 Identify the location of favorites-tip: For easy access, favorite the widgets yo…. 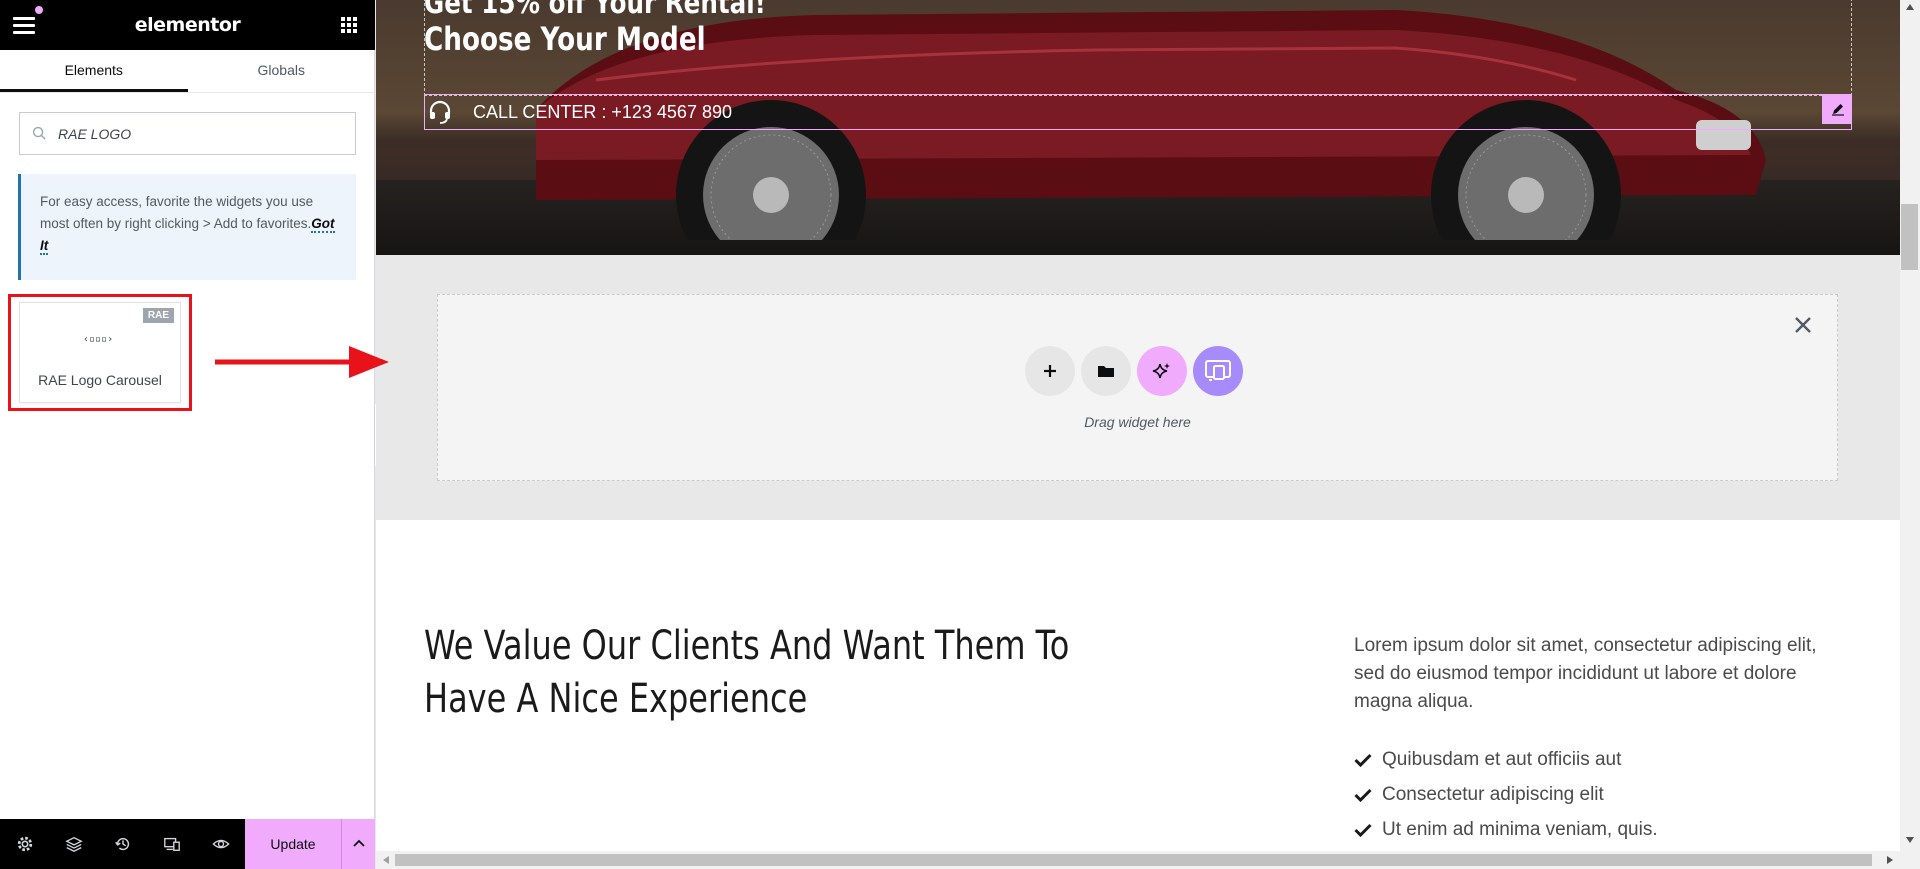
(187, 227).